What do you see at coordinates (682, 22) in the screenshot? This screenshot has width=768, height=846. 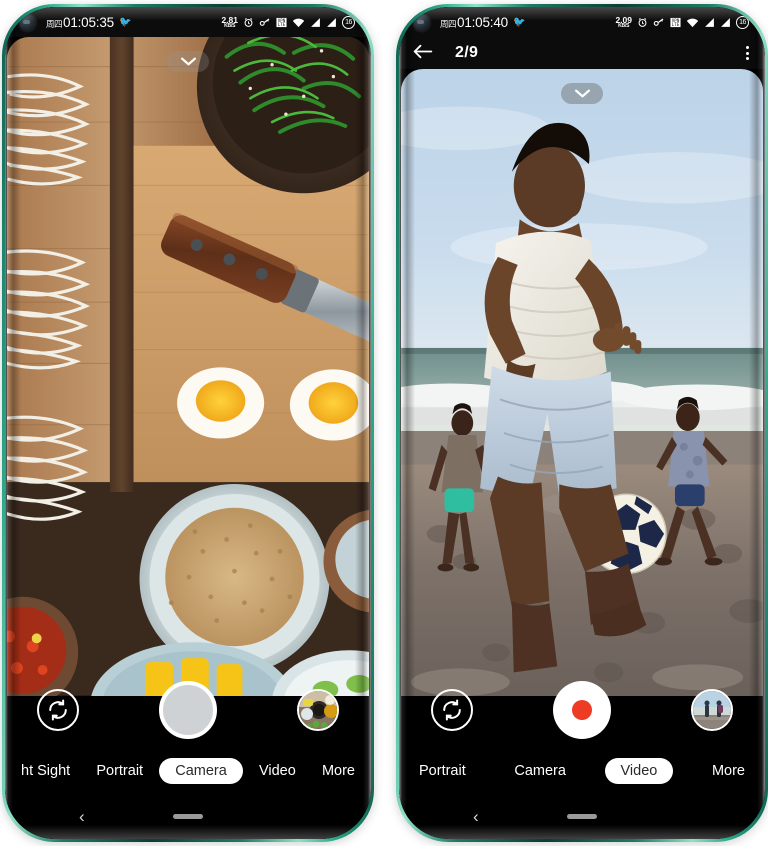 I see `status-icons: 2.09 KB/S VPN LTE 16` at bounding box center [682, 22].